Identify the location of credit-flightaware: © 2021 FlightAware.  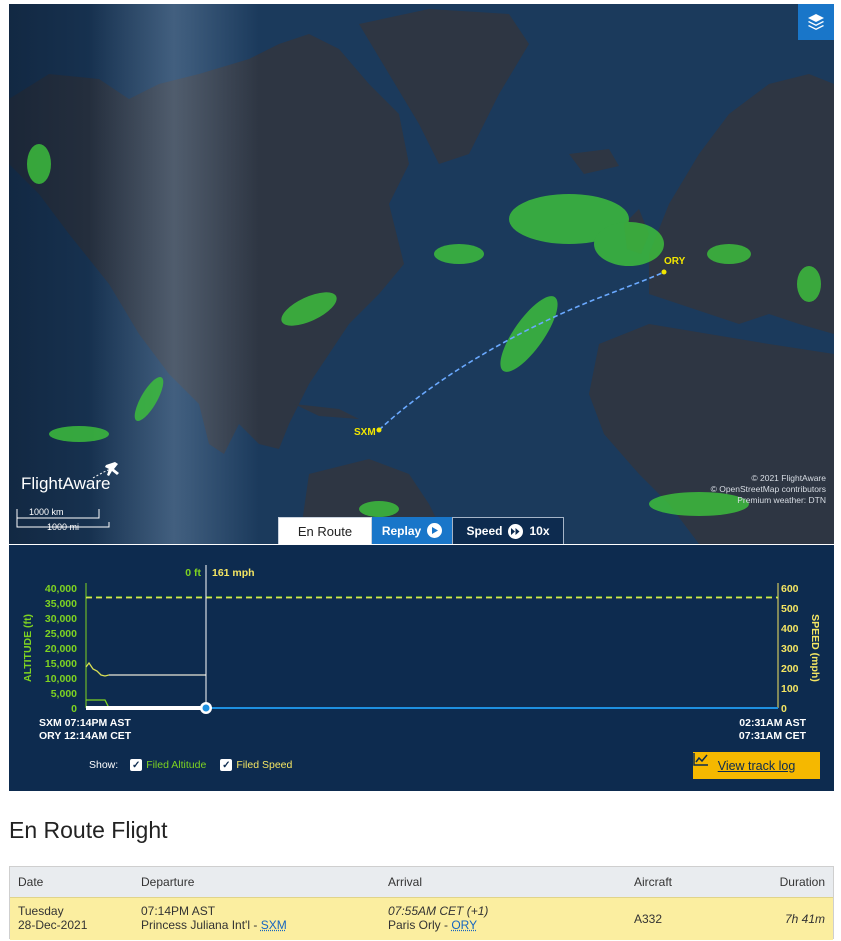
(788, 478).